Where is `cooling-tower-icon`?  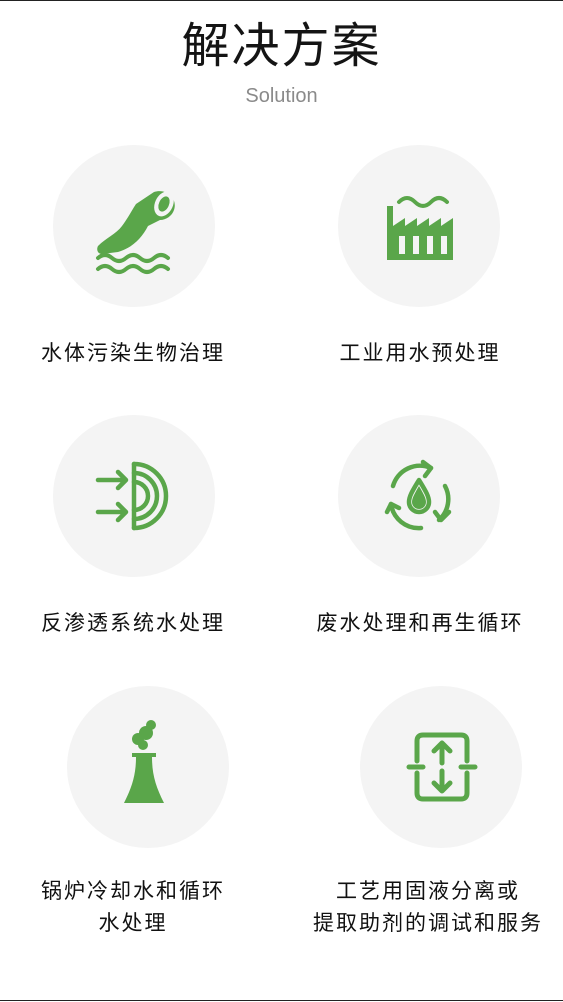 cooling-tower-icon is located at coordinates (144, 761).